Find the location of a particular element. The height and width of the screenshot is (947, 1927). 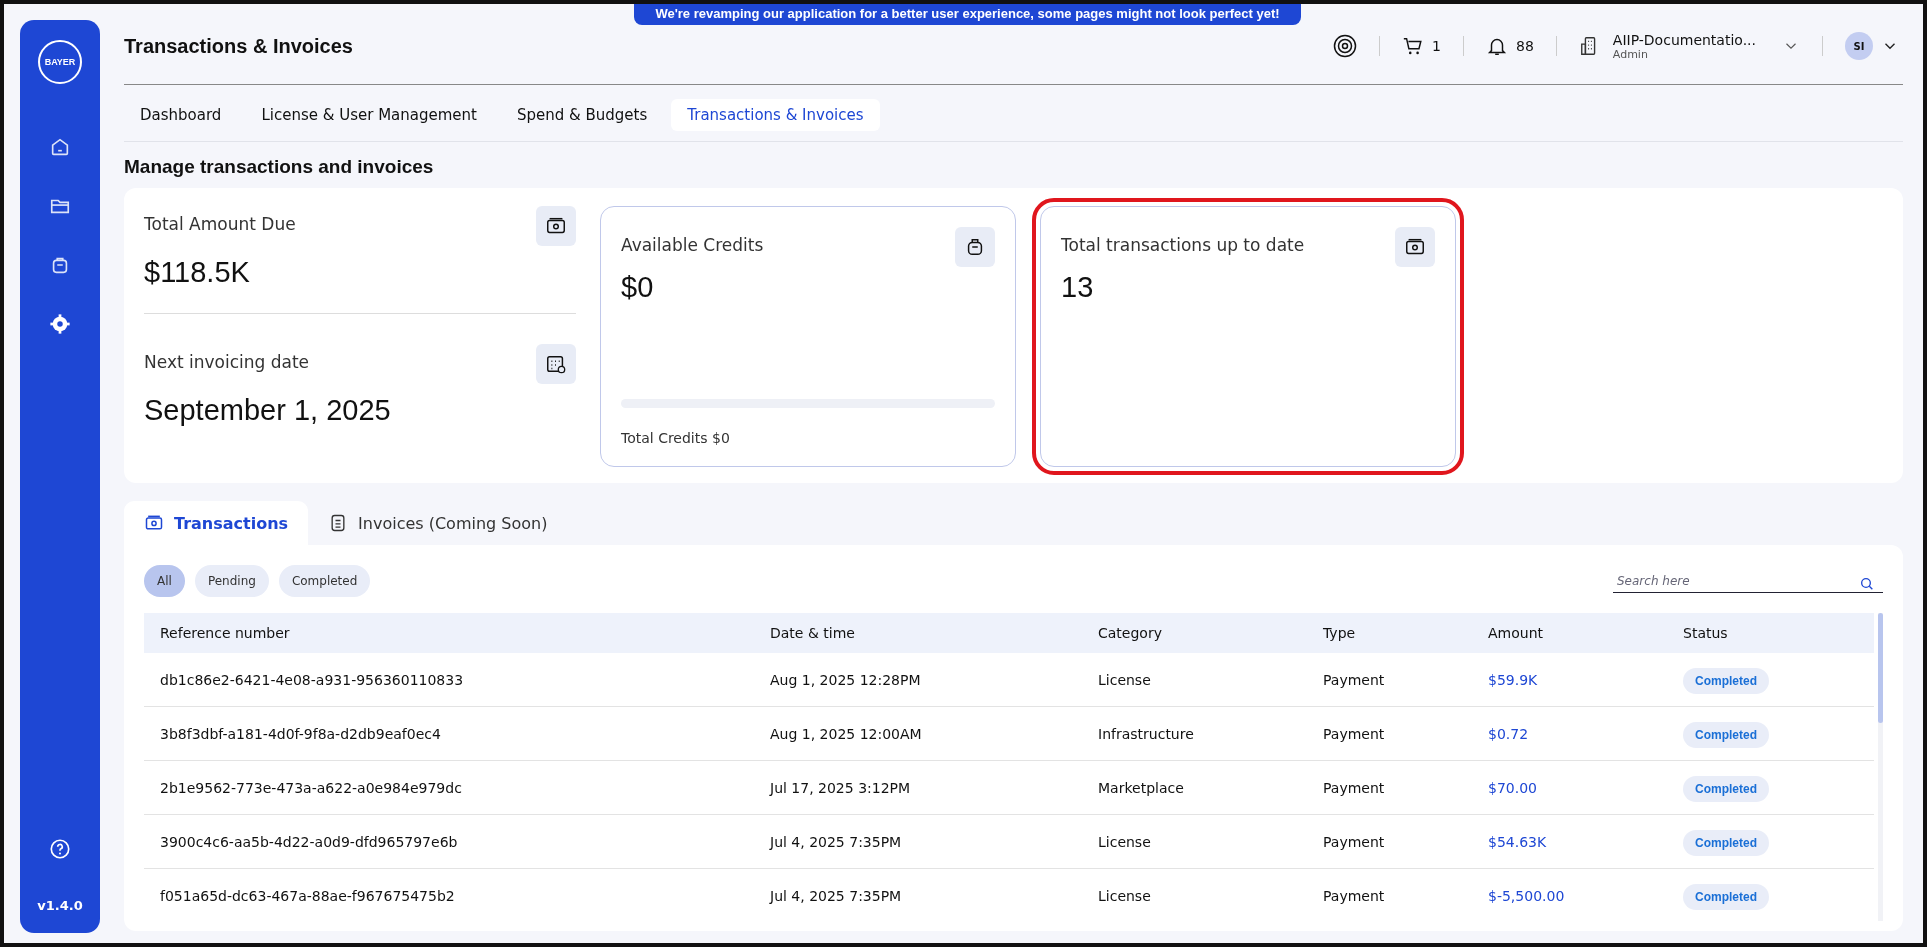

filter-chip: Completed is located at coordinates (324, 581).